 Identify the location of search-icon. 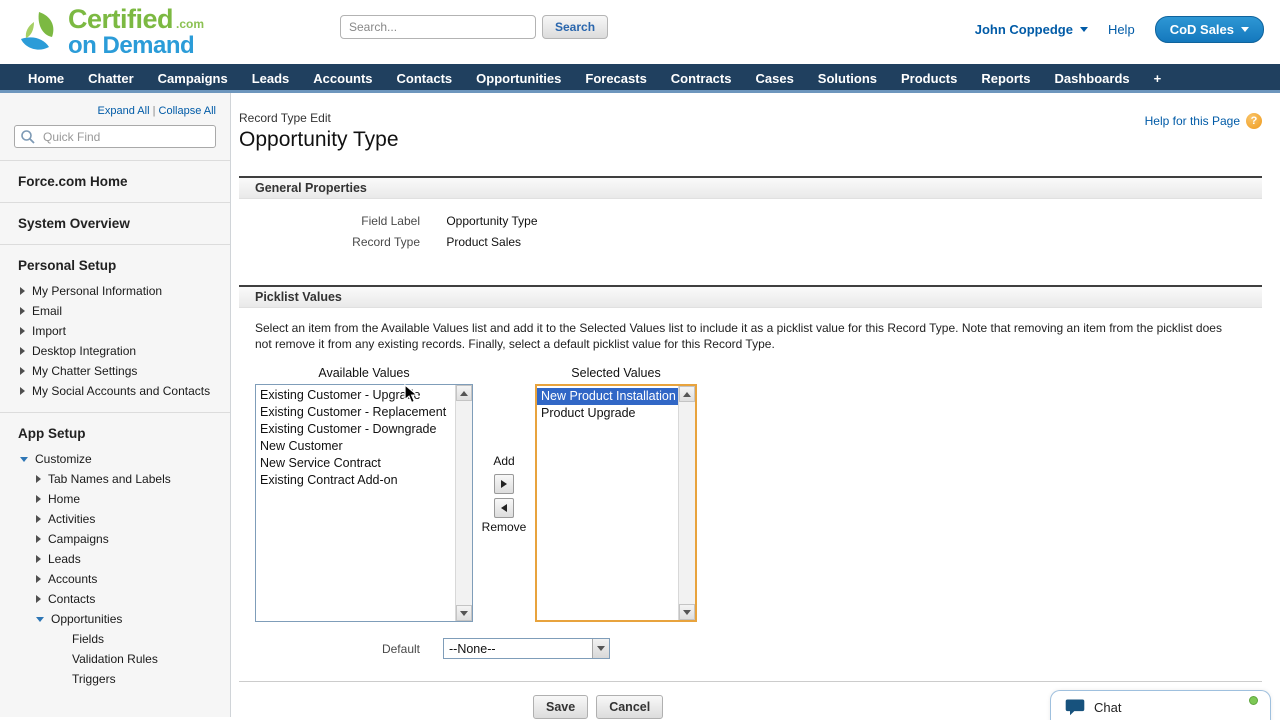
(28, 137).